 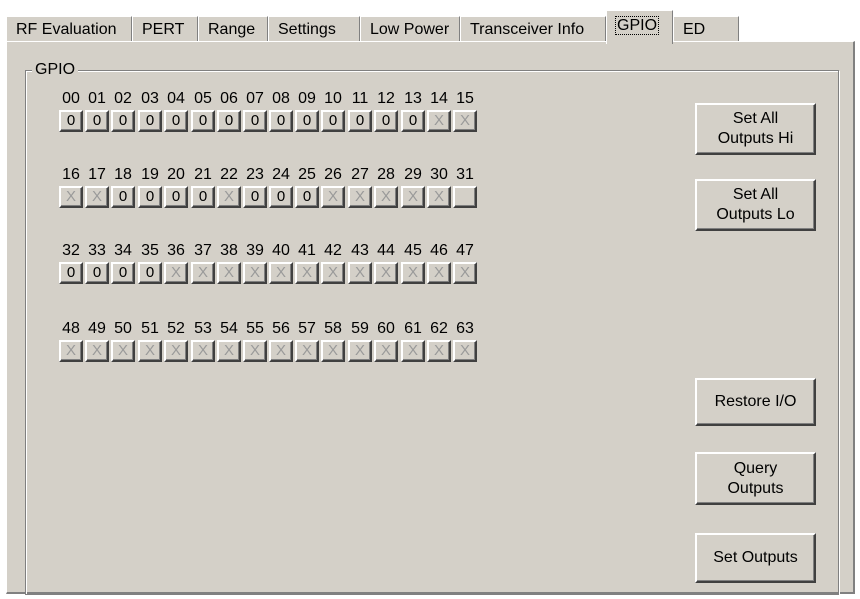 I want to click on pin-number-label: 50, so click(x=123, y=328).